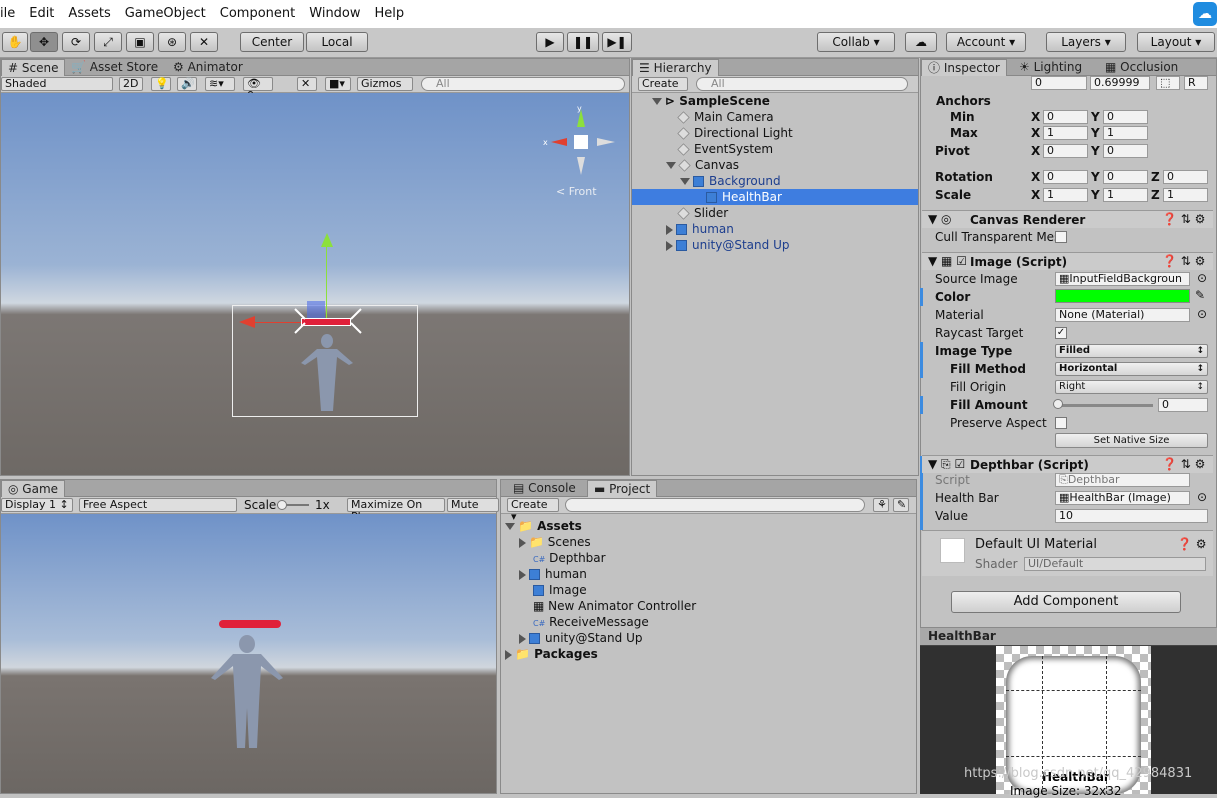  What do you see at coordinates (715, 505) in the screenshot?
I see `project-search-input` at bounding box center [715, 505].